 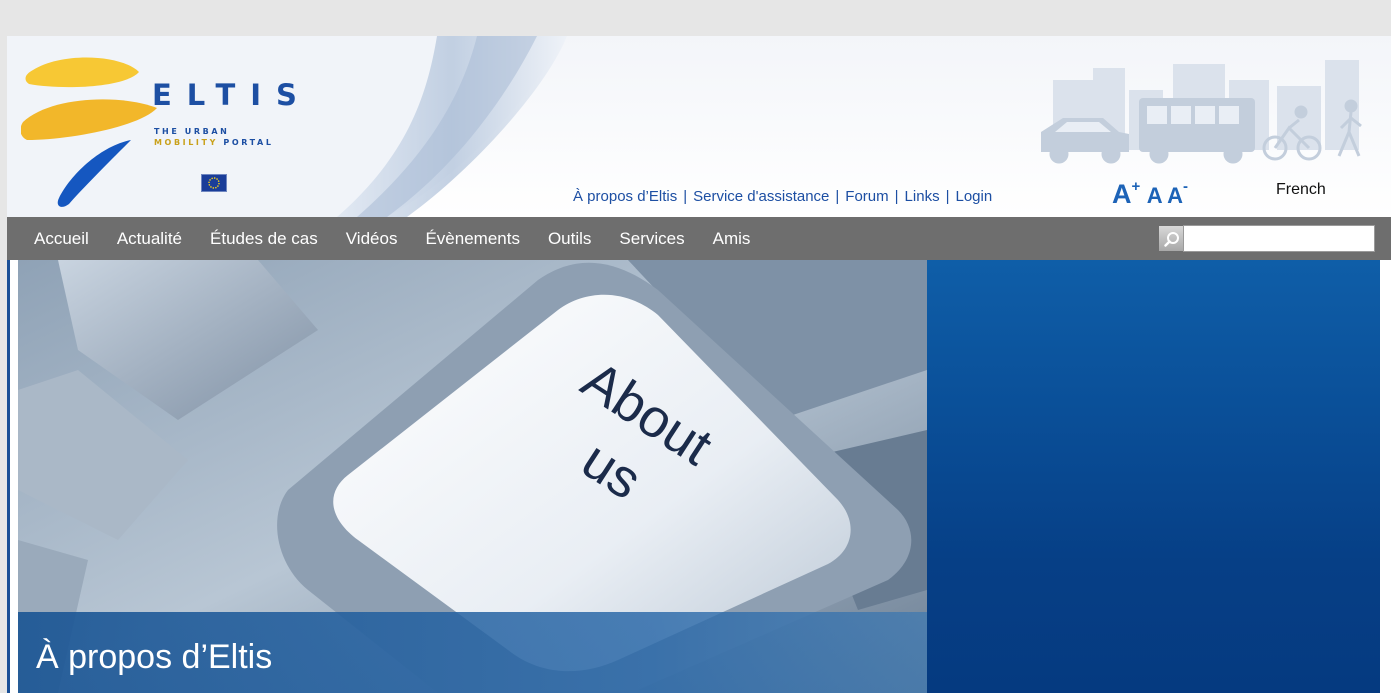 I want to click on font-size-controls: A+ A A-, so click(x=1150, y=194).